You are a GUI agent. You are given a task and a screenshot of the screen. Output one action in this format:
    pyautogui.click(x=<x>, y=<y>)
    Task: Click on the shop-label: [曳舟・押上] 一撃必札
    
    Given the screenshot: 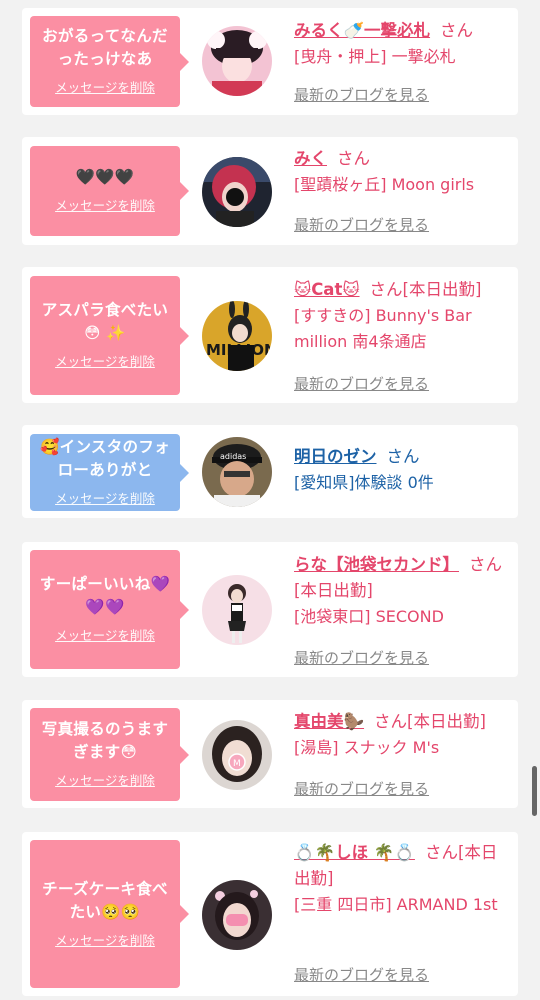 What is the action you would take?
    pyautogui.click(x=375, y=56)
    